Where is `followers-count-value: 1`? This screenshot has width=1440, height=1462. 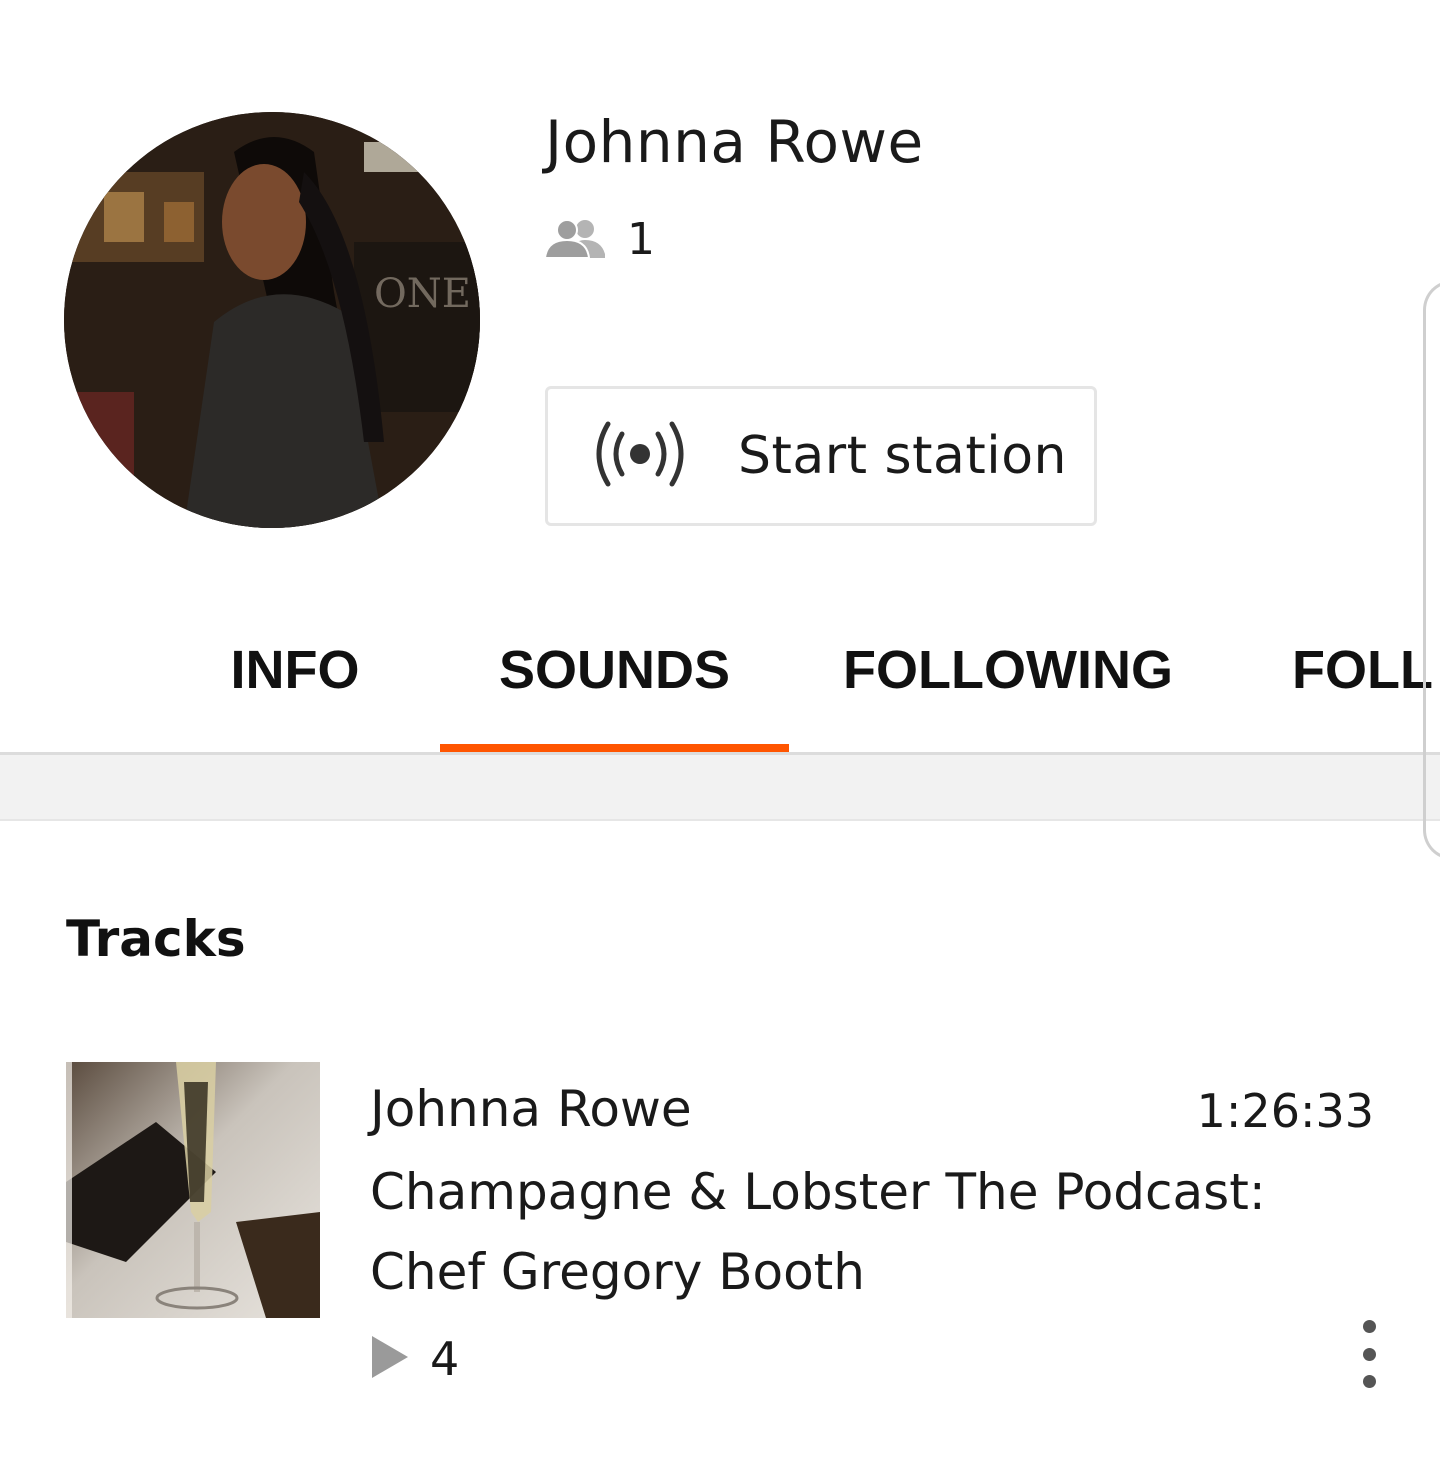
followers-count-value: 1 is located at coordinates (641, 239).